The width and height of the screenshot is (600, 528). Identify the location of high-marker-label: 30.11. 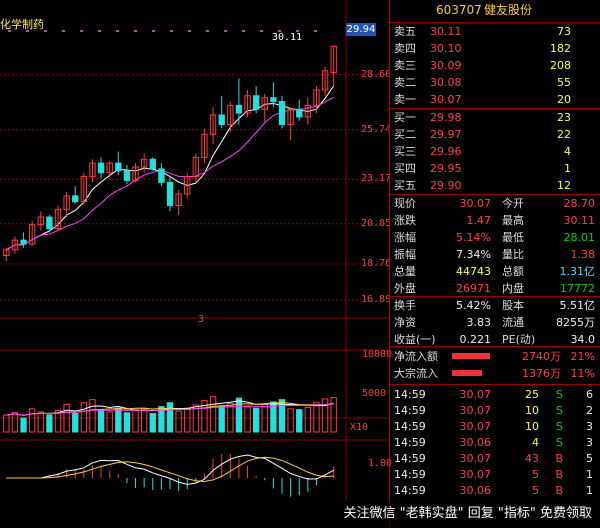
(287, 37).